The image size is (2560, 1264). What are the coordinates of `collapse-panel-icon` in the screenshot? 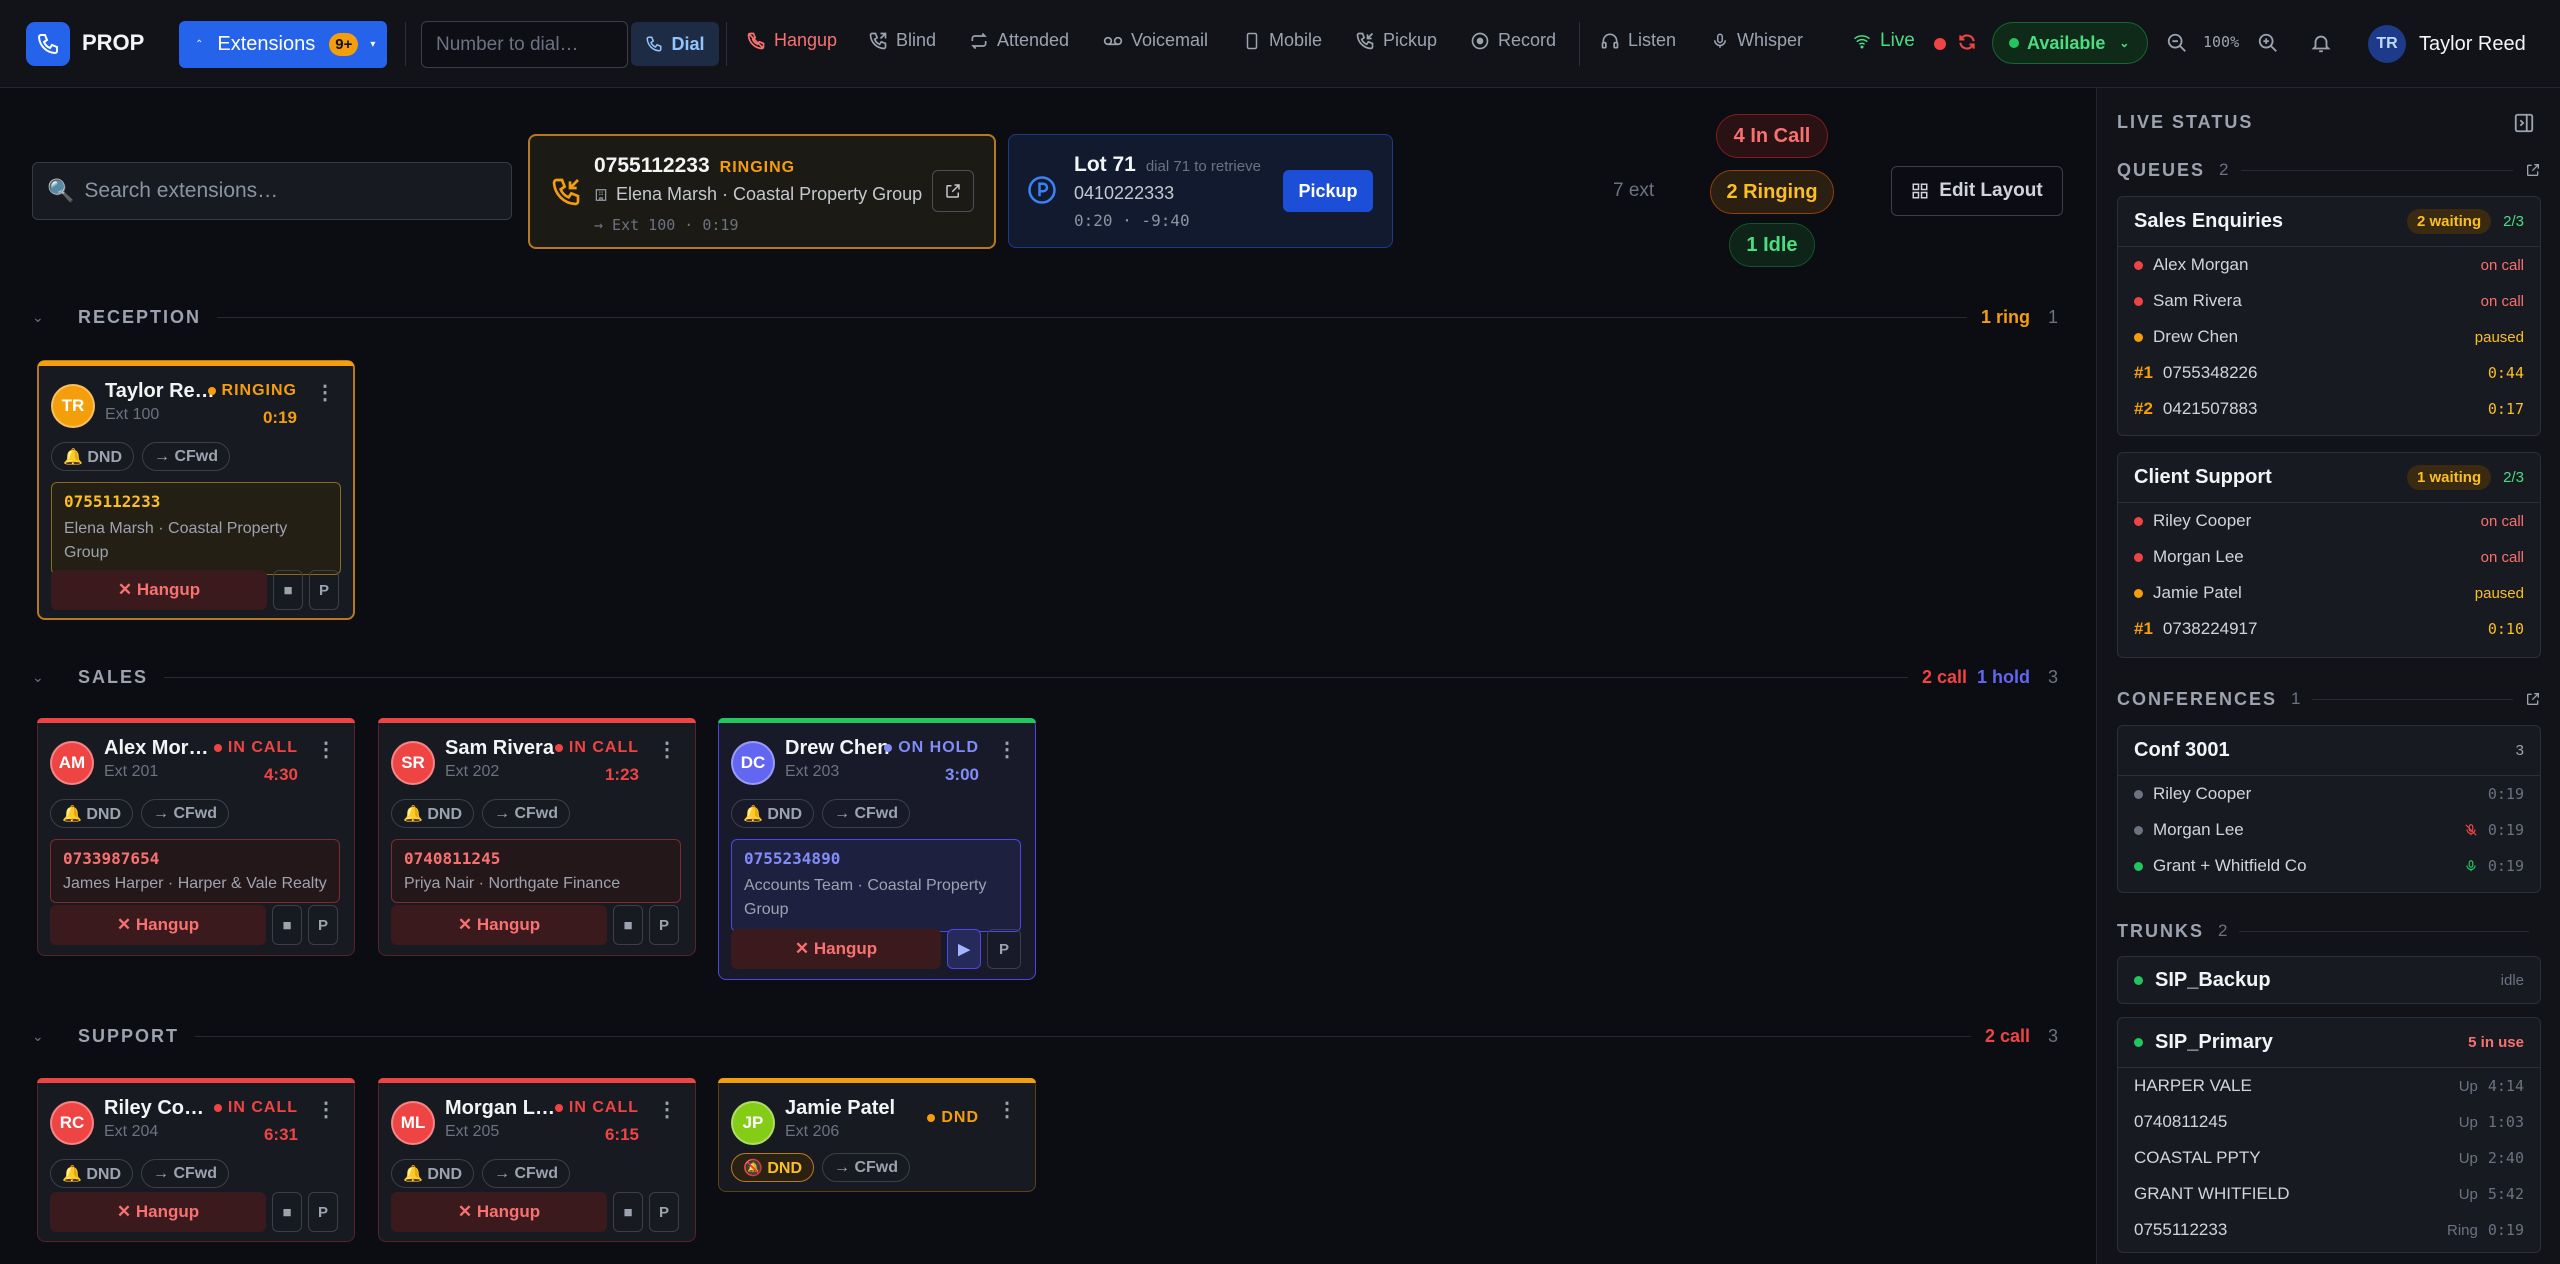 It's located at (2524, 123).